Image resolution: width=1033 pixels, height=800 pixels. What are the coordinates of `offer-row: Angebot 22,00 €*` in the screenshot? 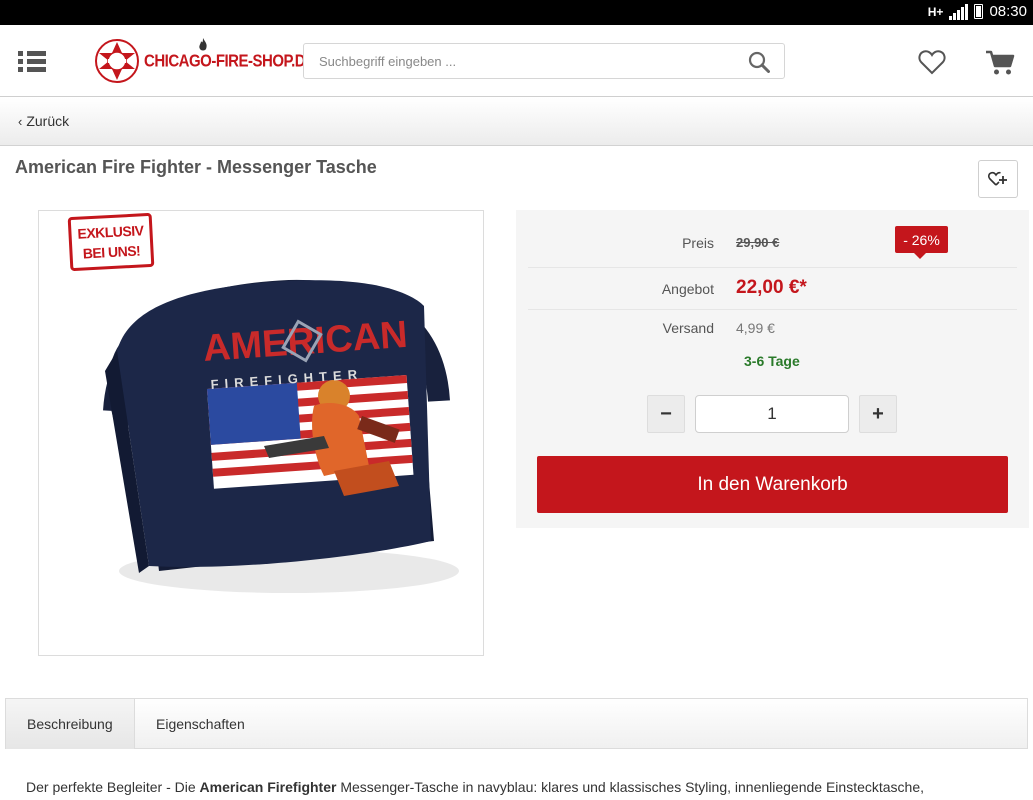 It's located at (772, 289).